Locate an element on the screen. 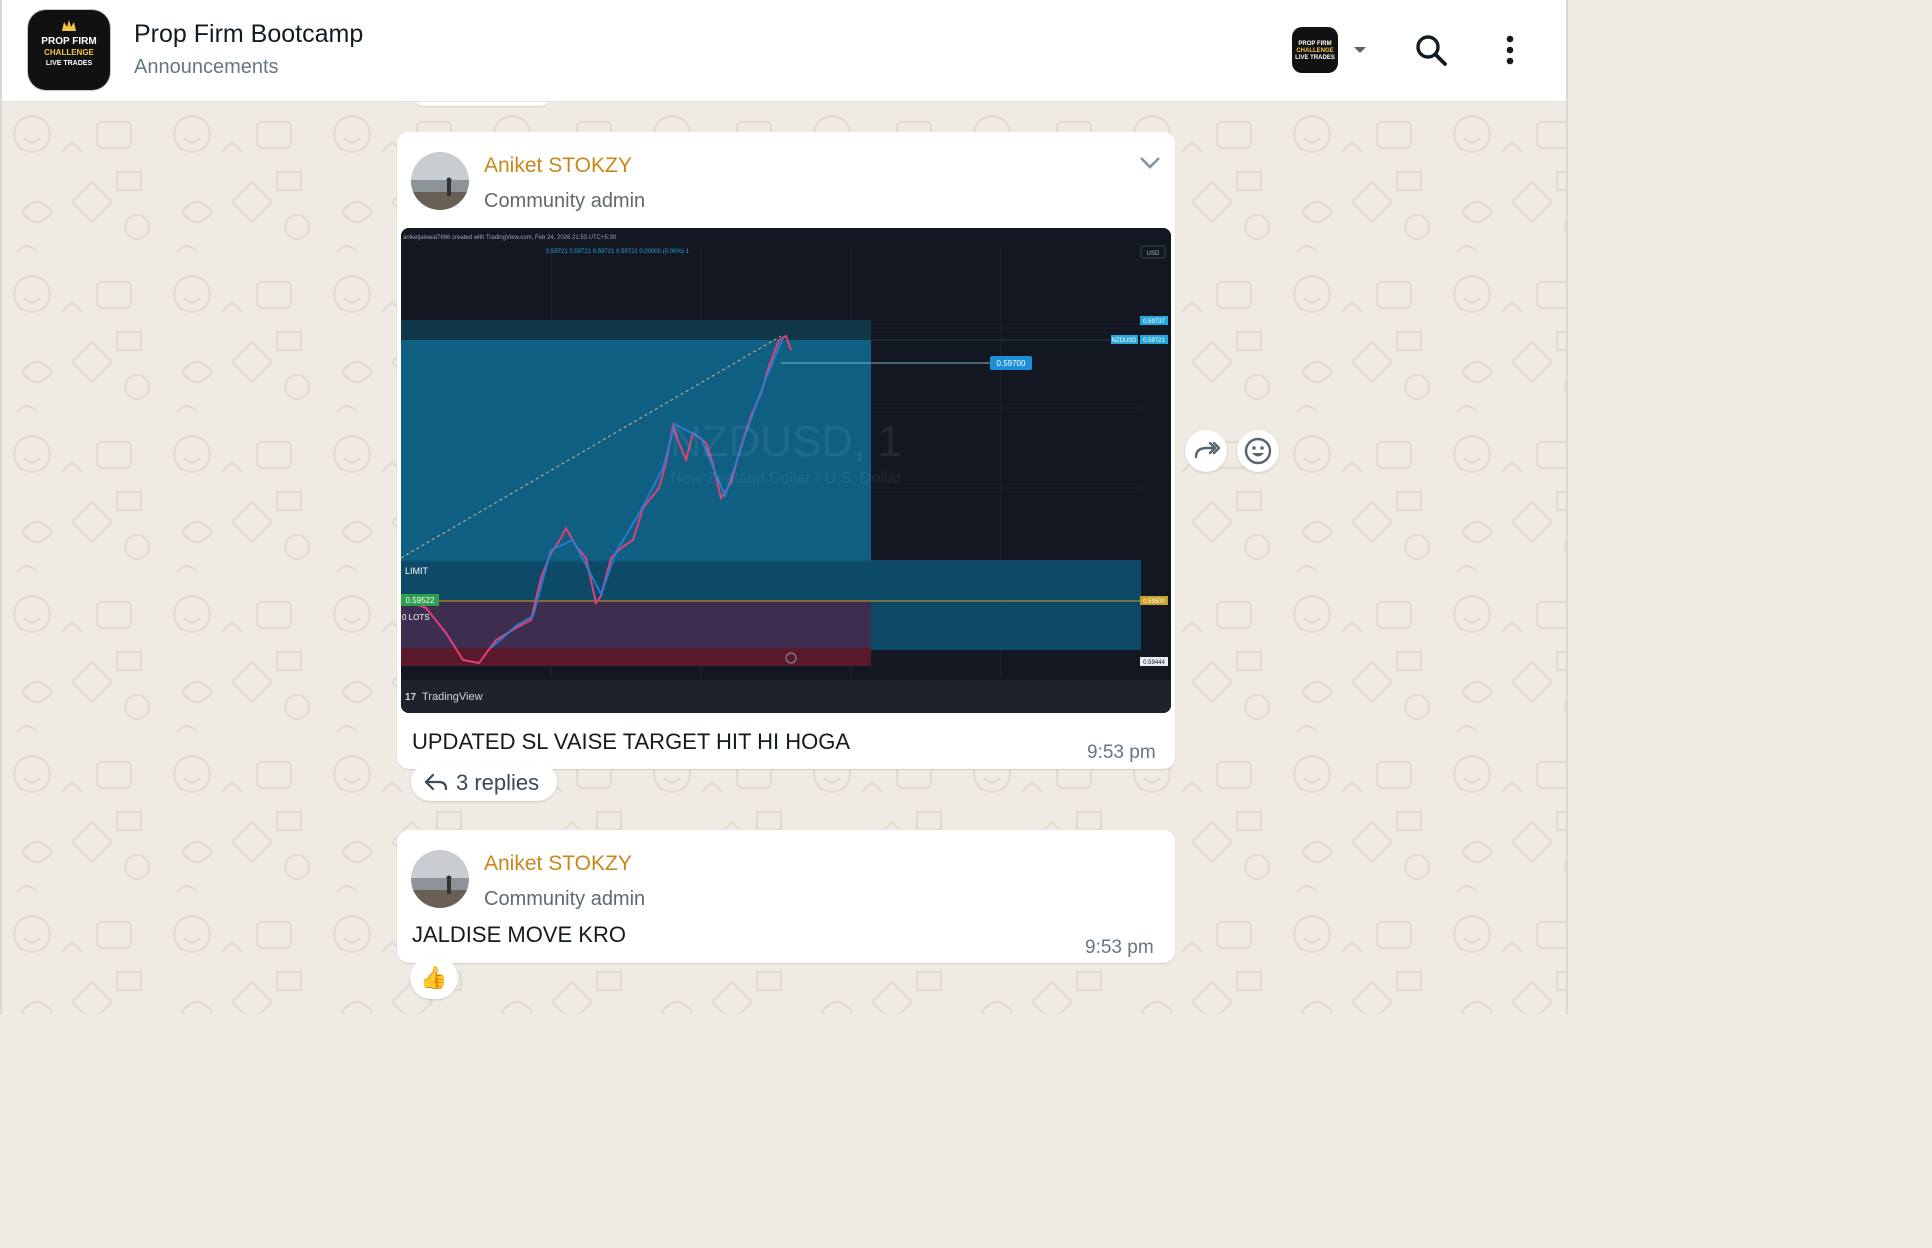 The image size is (1932, 1248). message-text: JALDISE MOVE KRO is located at coordinates (519, 934).